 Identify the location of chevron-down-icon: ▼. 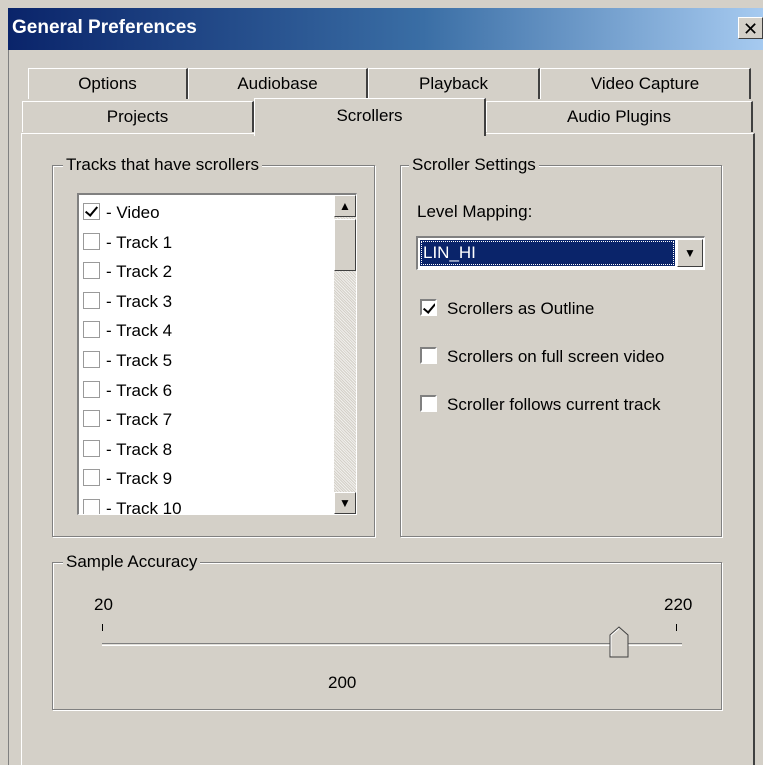
(690, 253).